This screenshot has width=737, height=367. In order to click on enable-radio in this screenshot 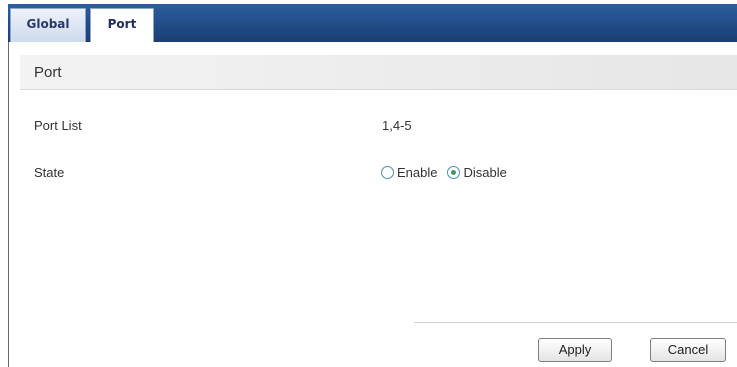, I will do `click(387, 172)`.